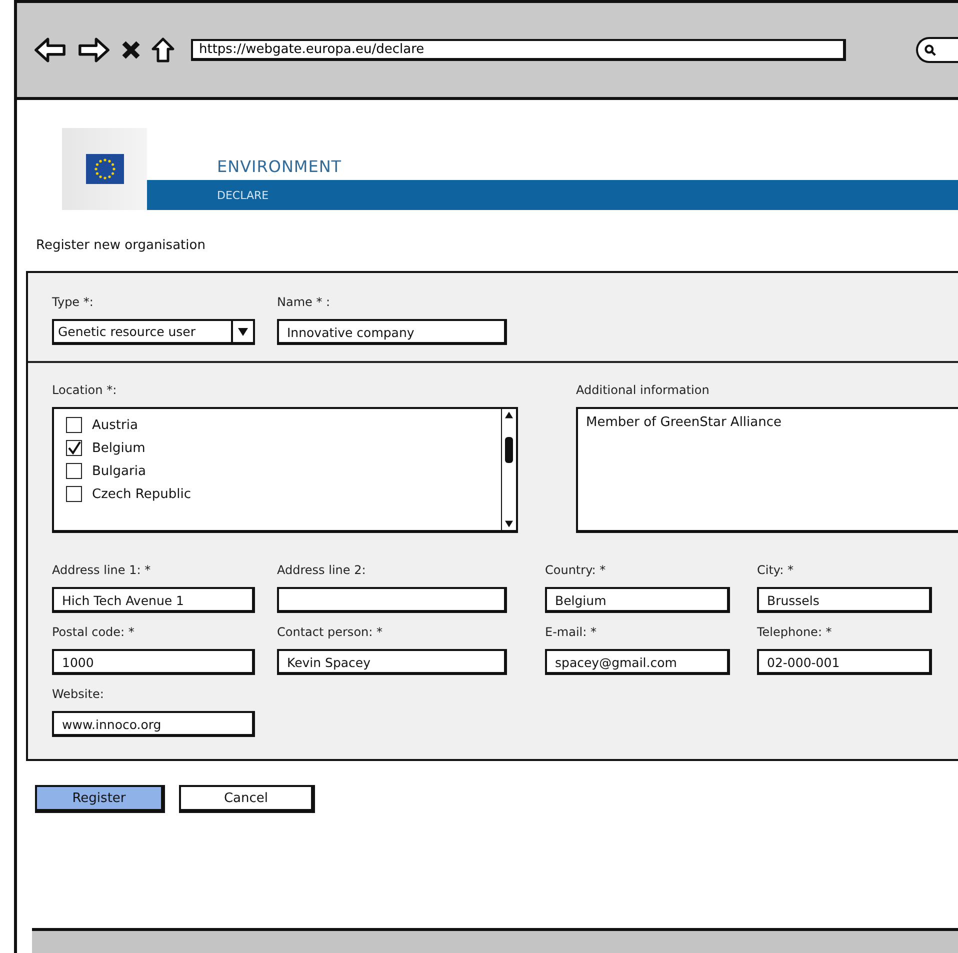 This screenshot has width=958, height=953. Describe the element at coordinates (518, 50) in the screenshot. I see `url-field: https://webgate.europa.eu/declare` at that location.